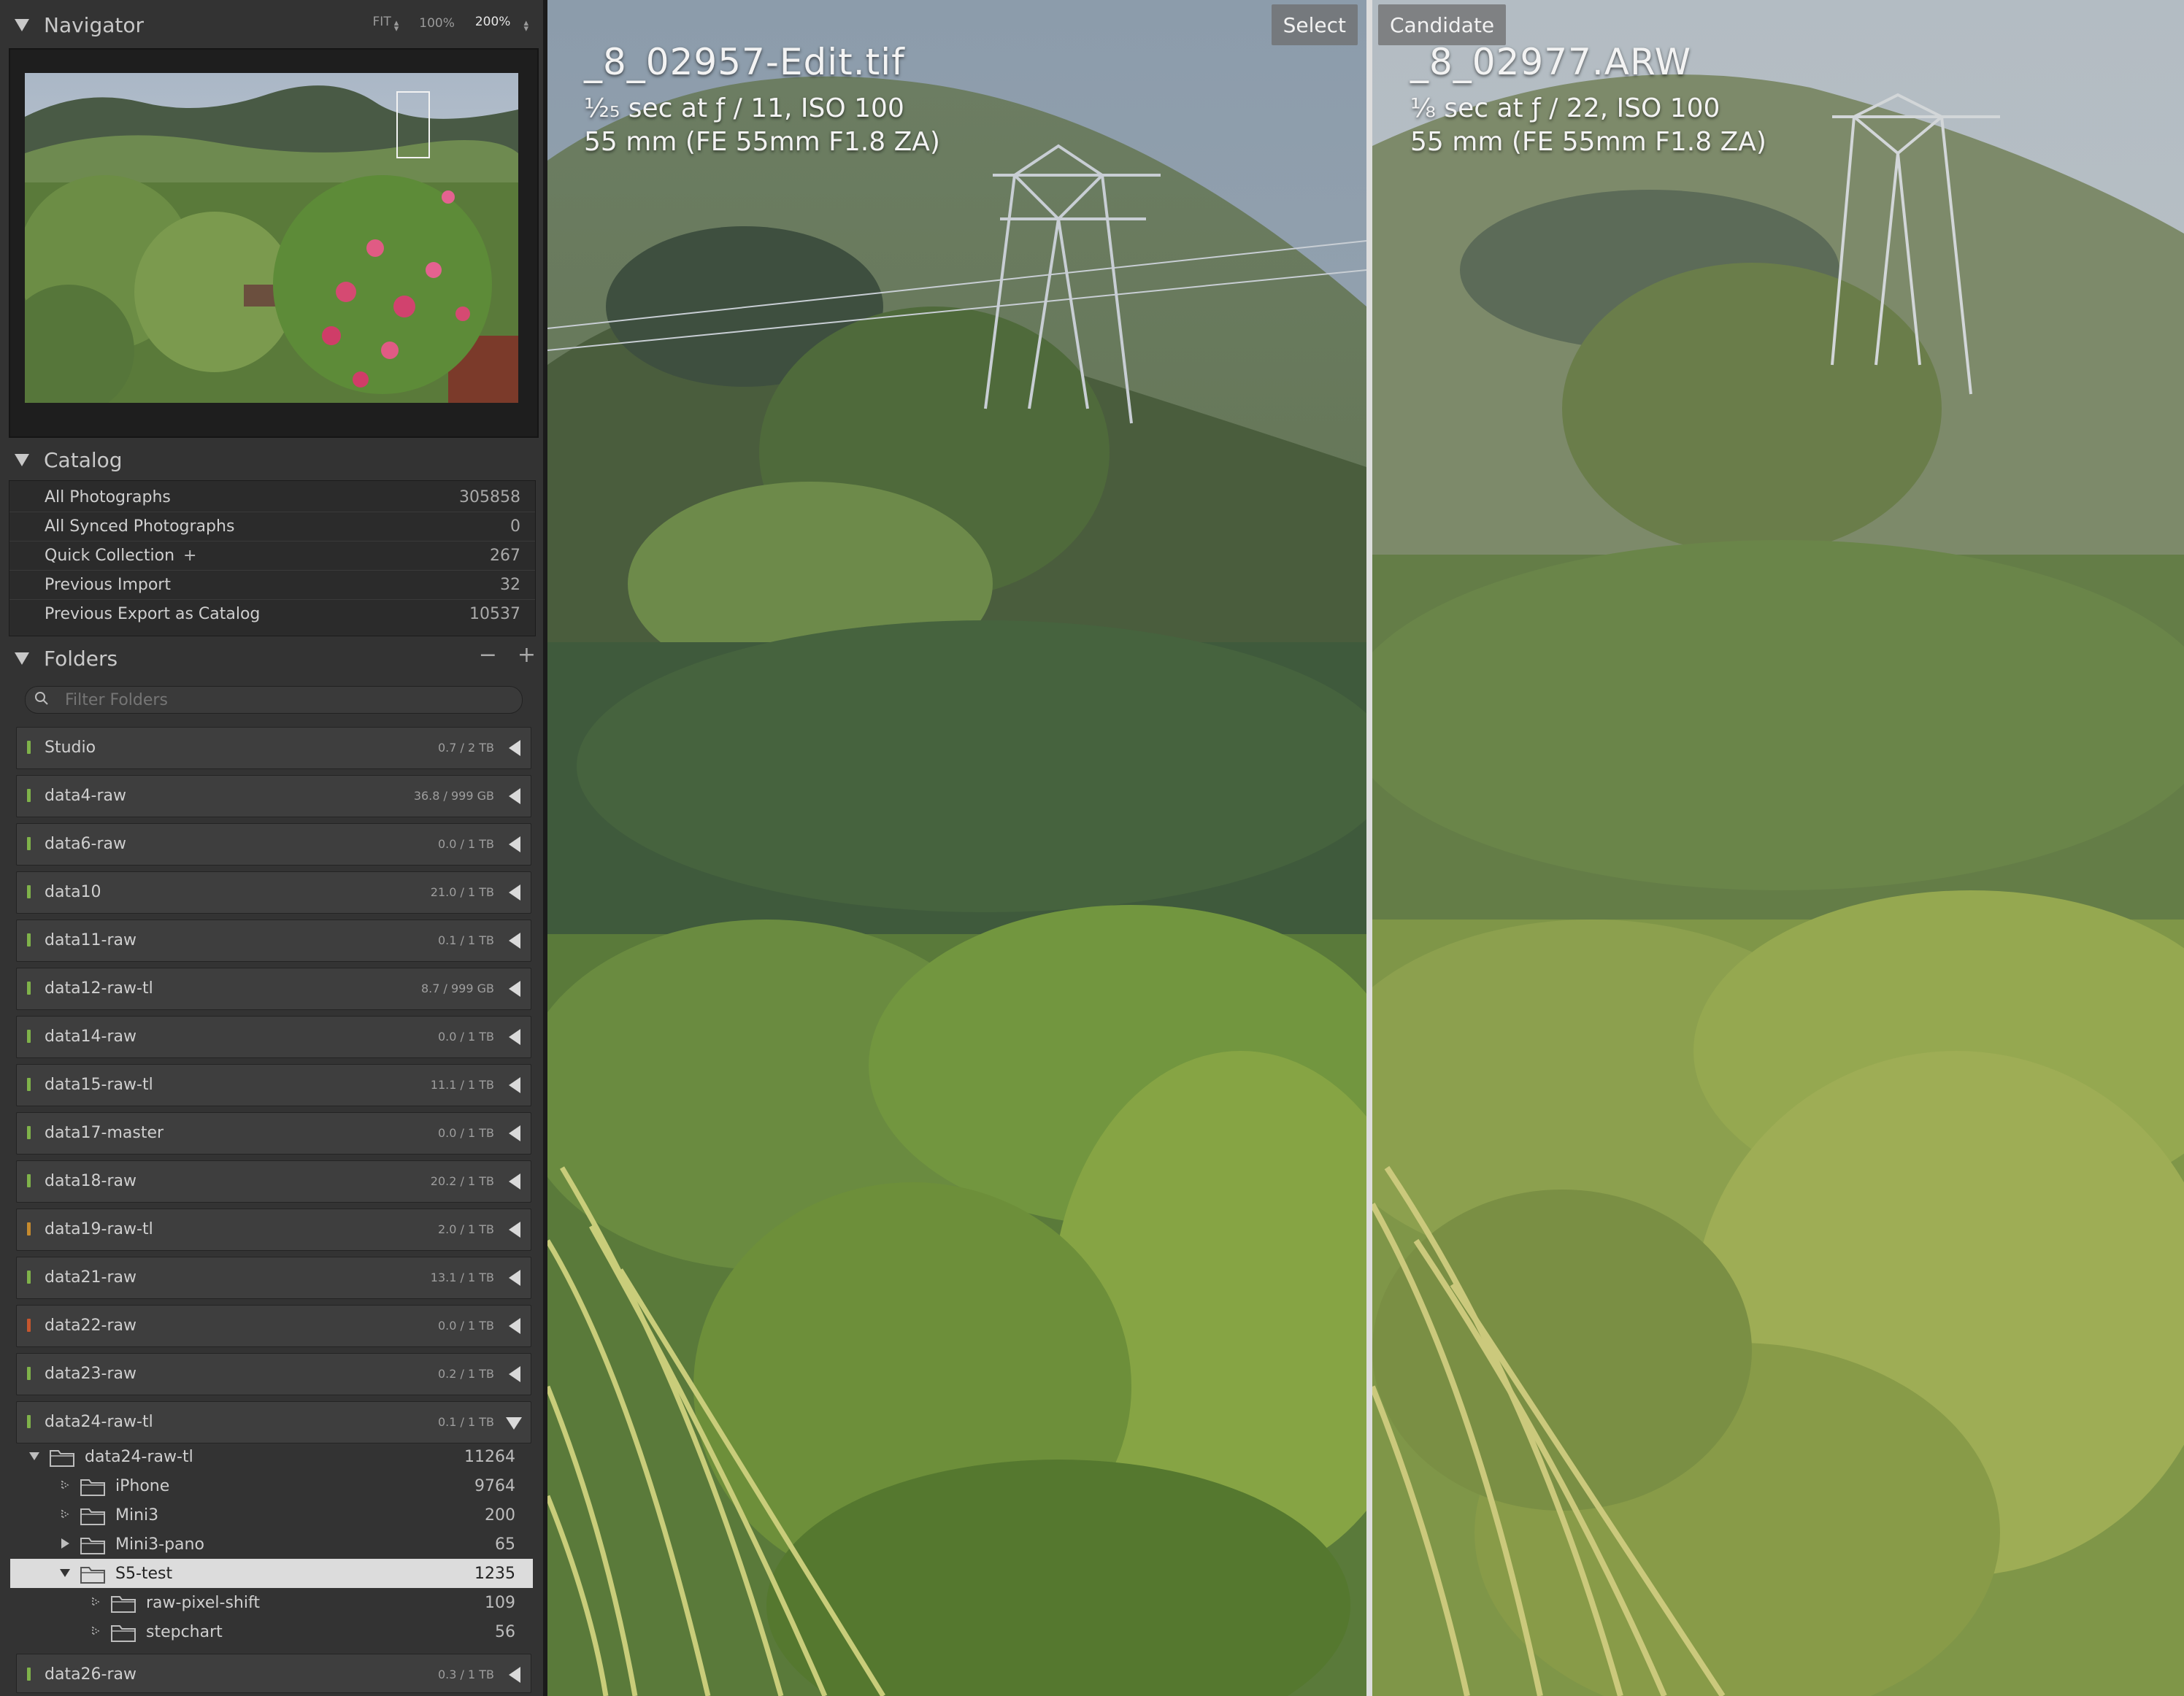  What do you see at coordinates (462, 1085) in the screenshot?
I see `volume-capacity: 11.1 / 1 TB` at bounding box center [462, 1085].